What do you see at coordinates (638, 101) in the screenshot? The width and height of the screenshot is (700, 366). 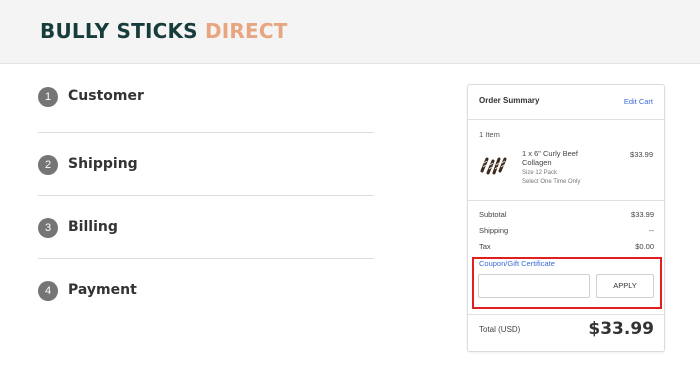 I see `edit-cart-link: Edit Cart` at bounding box center [638, 101].